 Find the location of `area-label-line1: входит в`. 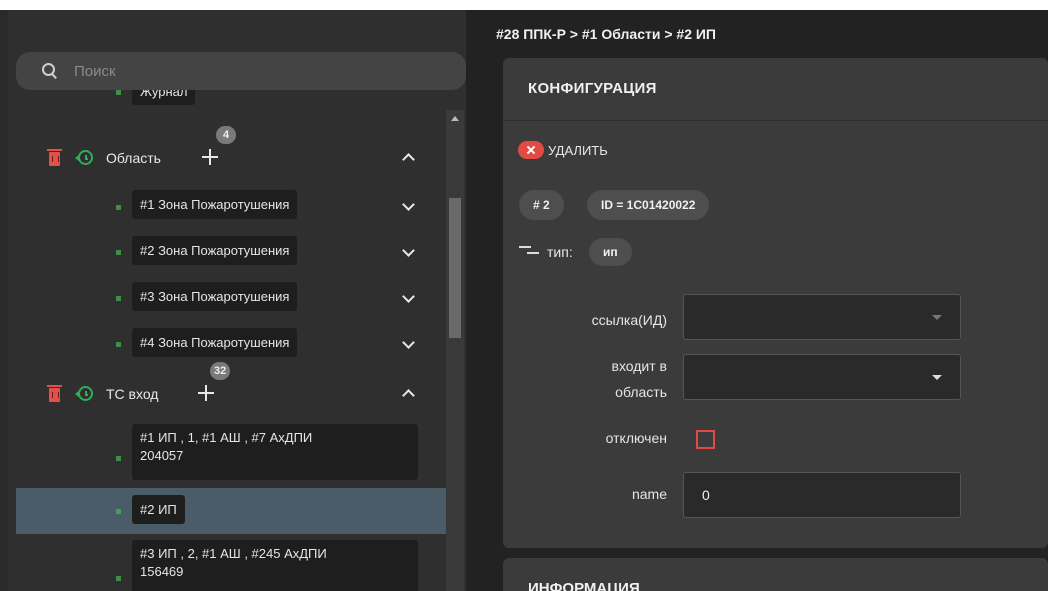

area-label-line1: входит в is located at coordinates (639, 366).